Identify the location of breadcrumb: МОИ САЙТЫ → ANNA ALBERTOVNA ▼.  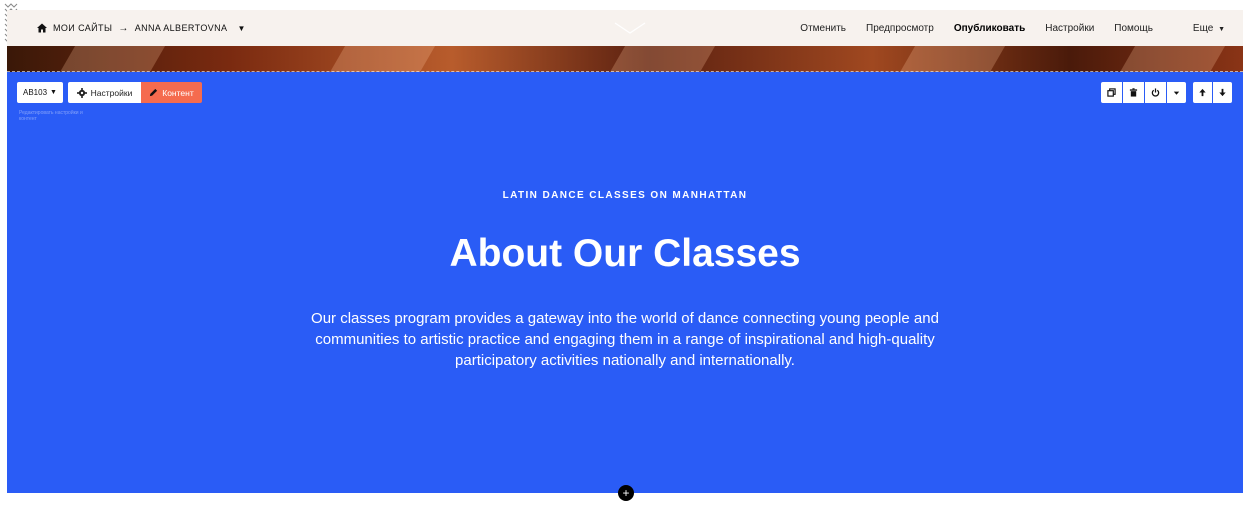
(141, 28).